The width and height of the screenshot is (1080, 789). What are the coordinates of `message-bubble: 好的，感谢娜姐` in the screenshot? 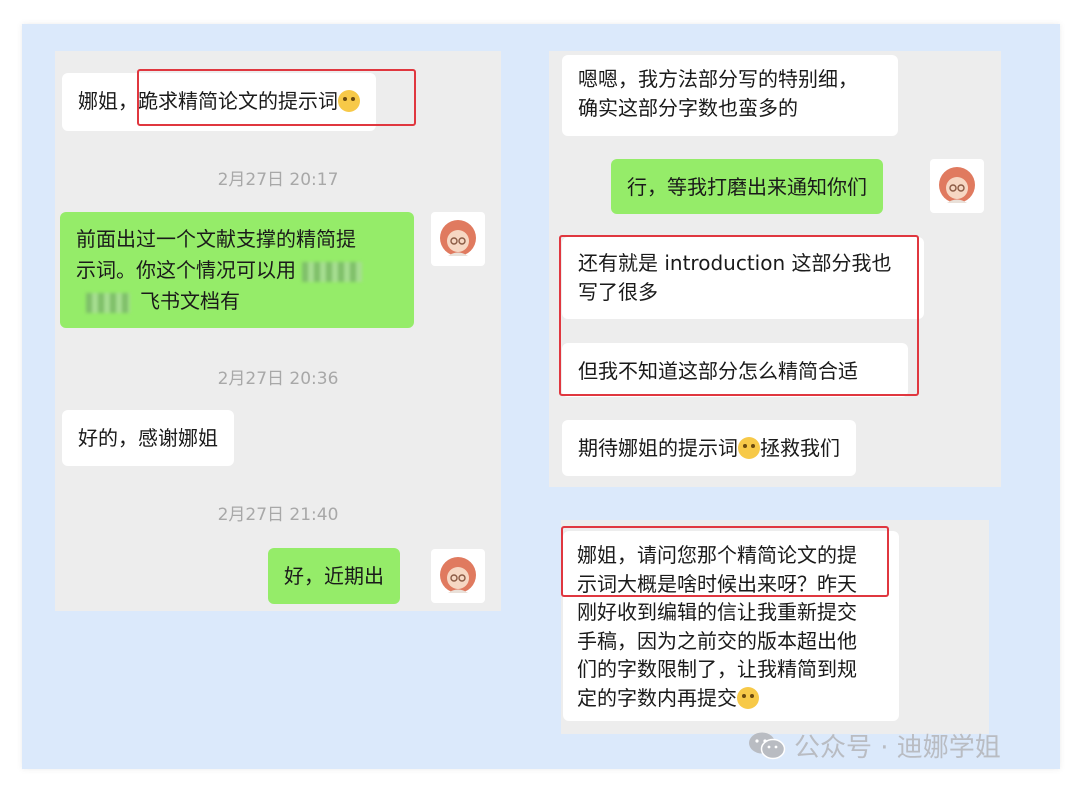 It's located at (148, 438).